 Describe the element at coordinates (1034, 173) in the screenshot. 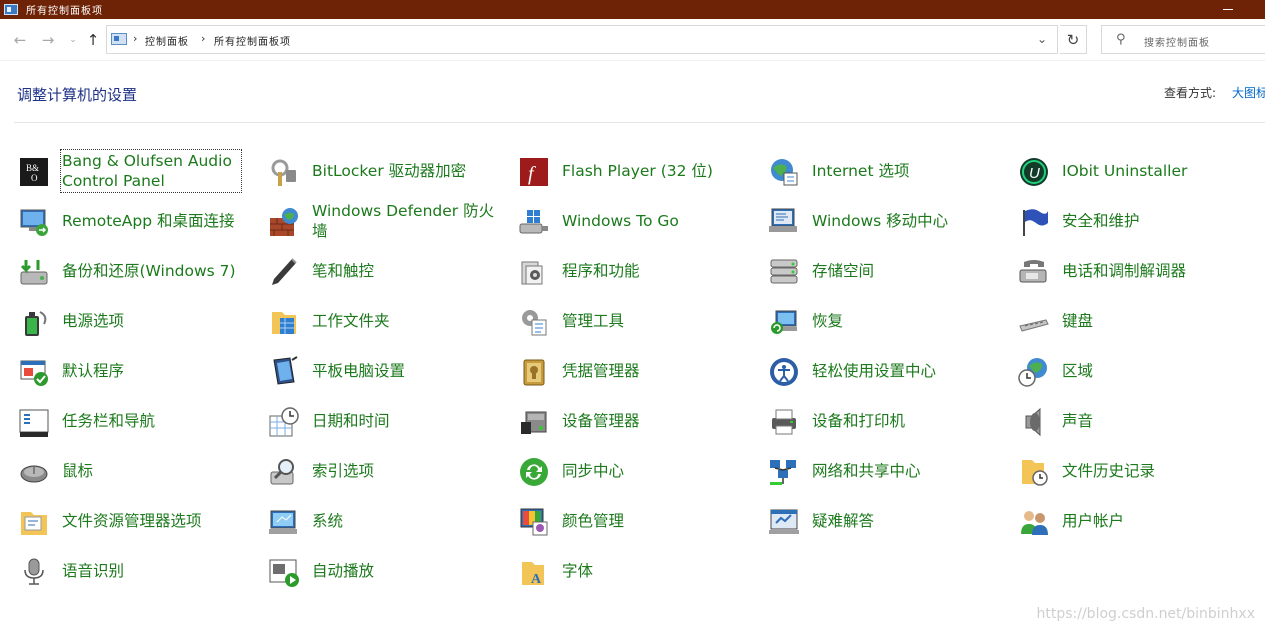

I see `svg-text: U` at that location.